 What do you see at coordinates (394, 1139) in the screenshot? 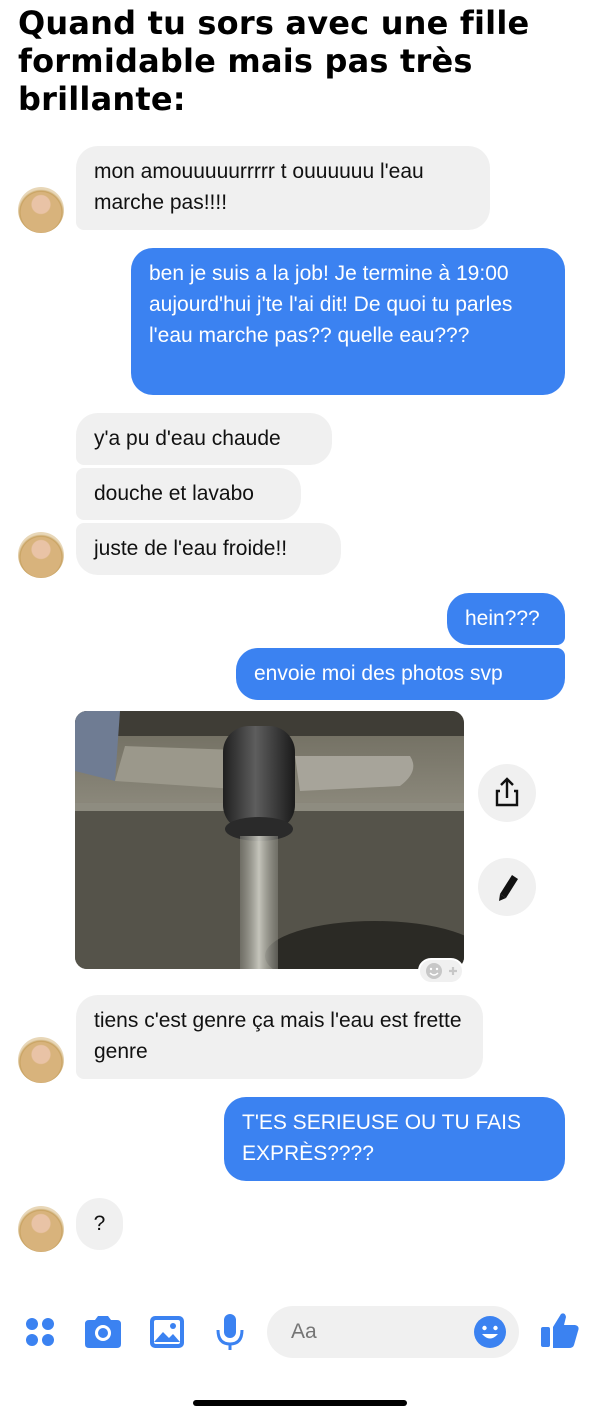
I see `message-sent: T'ES SERIEUSE OU TU FAIS EXPRÈS????` at bounding box center [394, 1139].